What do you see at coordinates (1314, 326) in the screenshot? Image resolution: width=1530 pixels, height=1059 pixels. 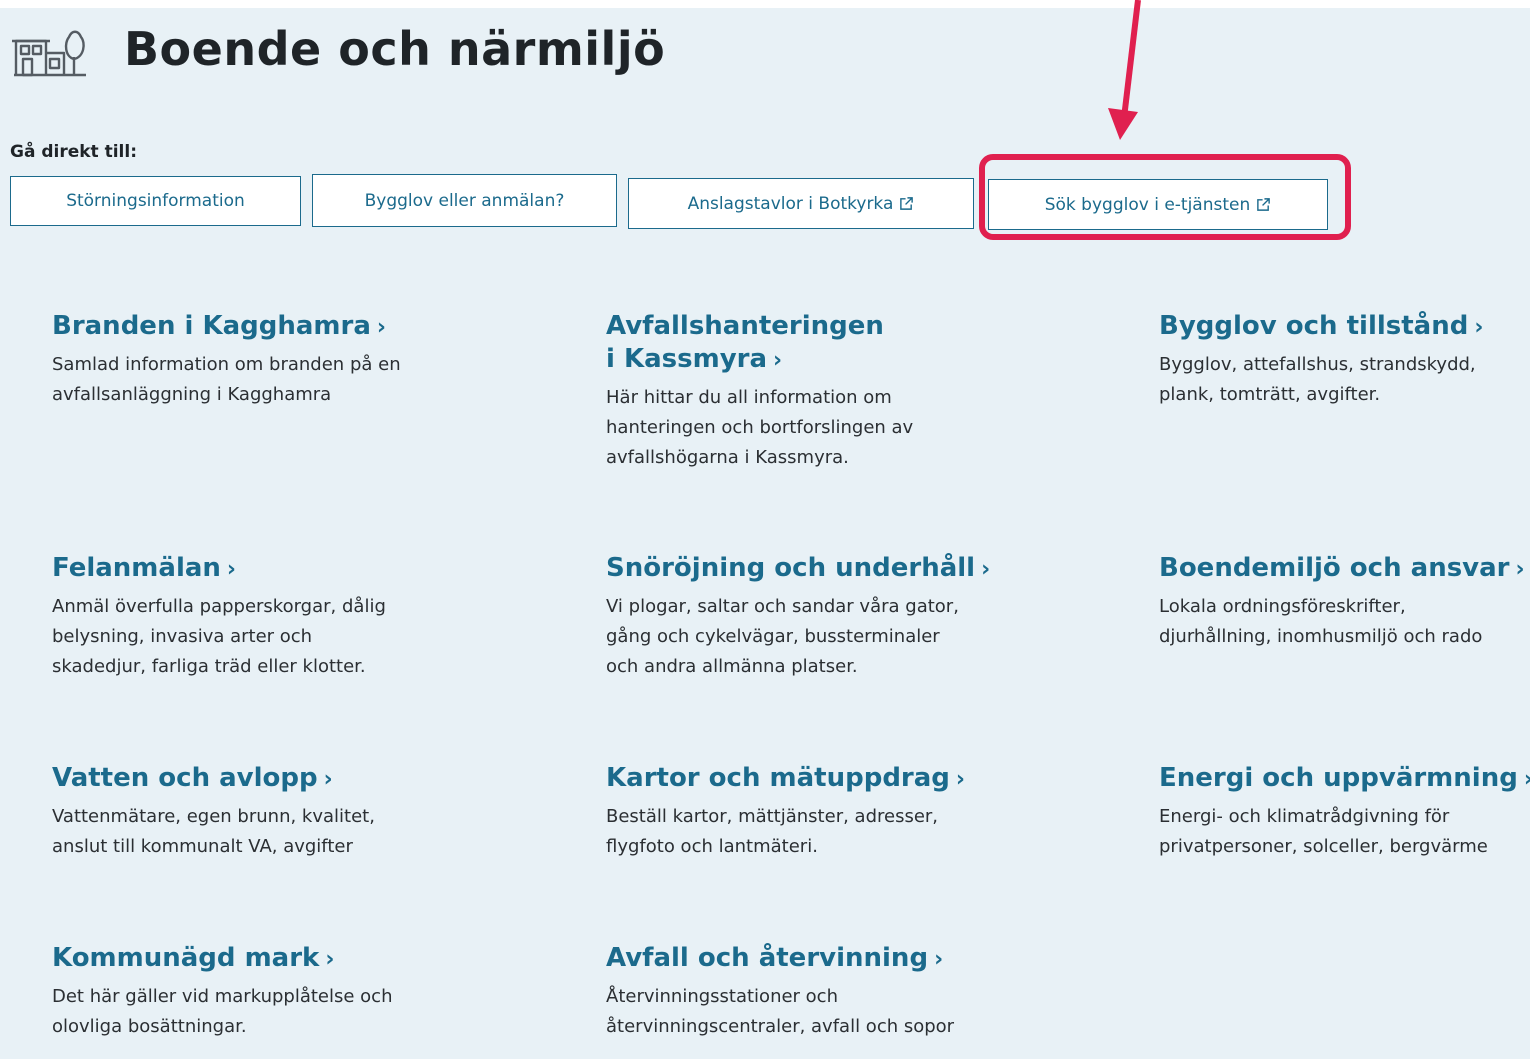 I see `card-title-text: Bygglov och tillstånd` at bounding box center [1314, 326].